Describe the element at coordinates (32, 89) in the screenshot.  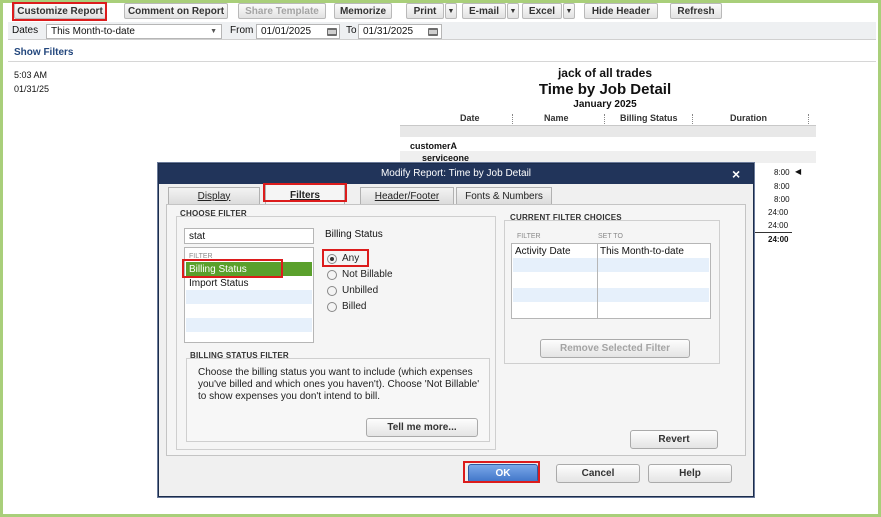
I see `report-date: 01/31/25` at that location.